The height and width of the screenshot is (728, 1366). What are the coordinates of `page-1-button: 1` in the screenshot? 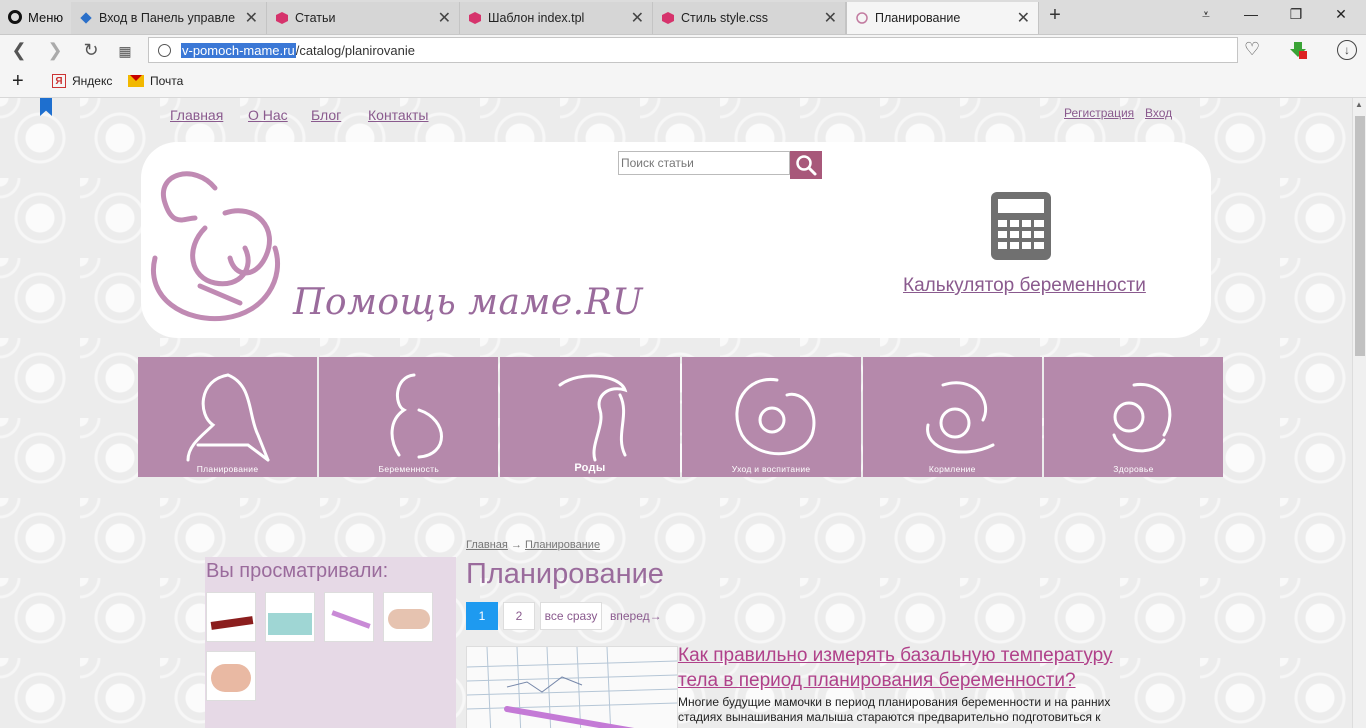 It's located at (482, 616).